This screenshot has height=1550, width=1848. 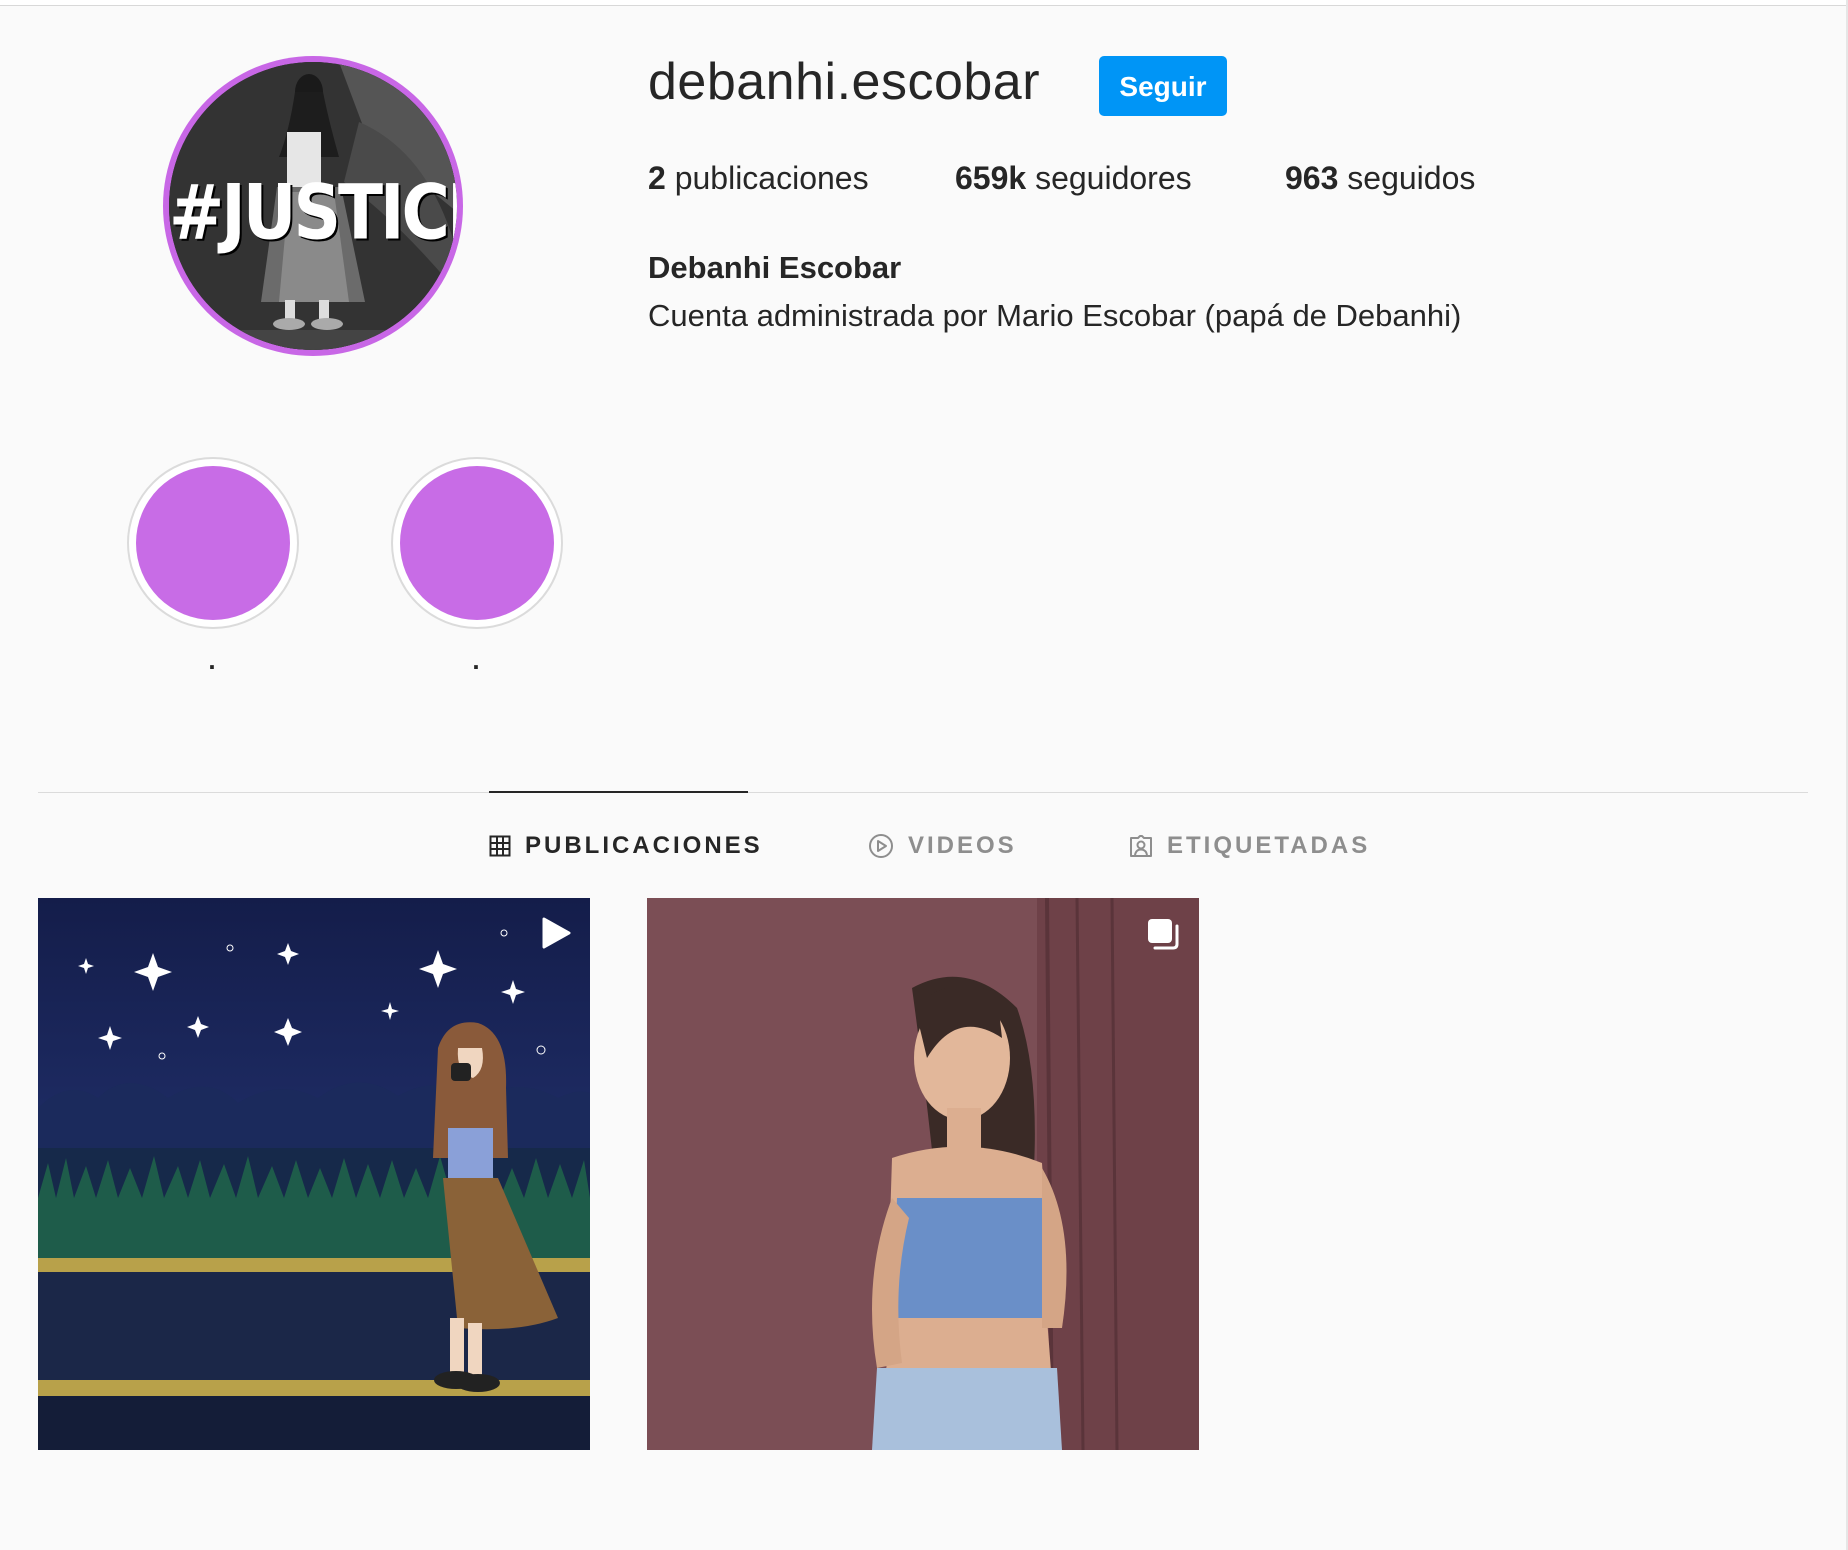 I want to click on grid-icon, so click(x=500, y=846).